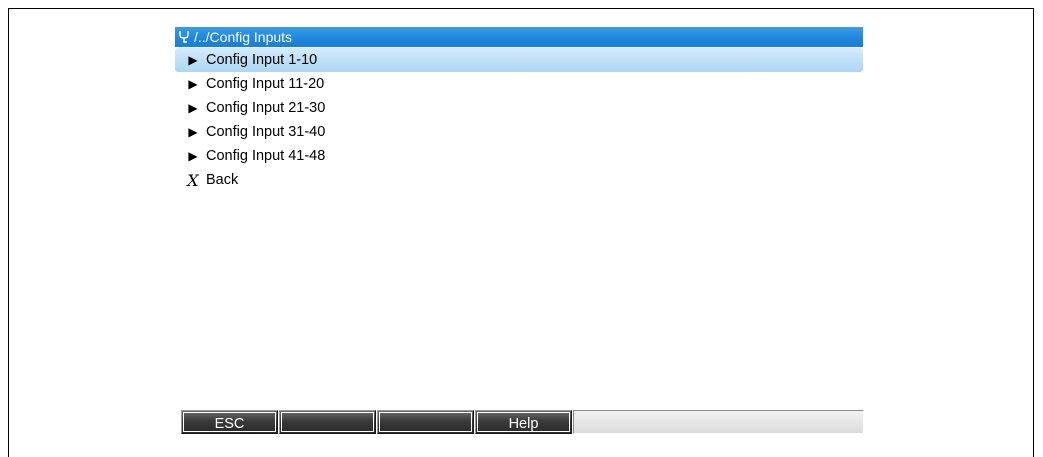  Describe the element at coordinates (519, 132) in the screenshot. I see `menu-item-config-input-31-40: ▶ Config Input 31-40` at that location.